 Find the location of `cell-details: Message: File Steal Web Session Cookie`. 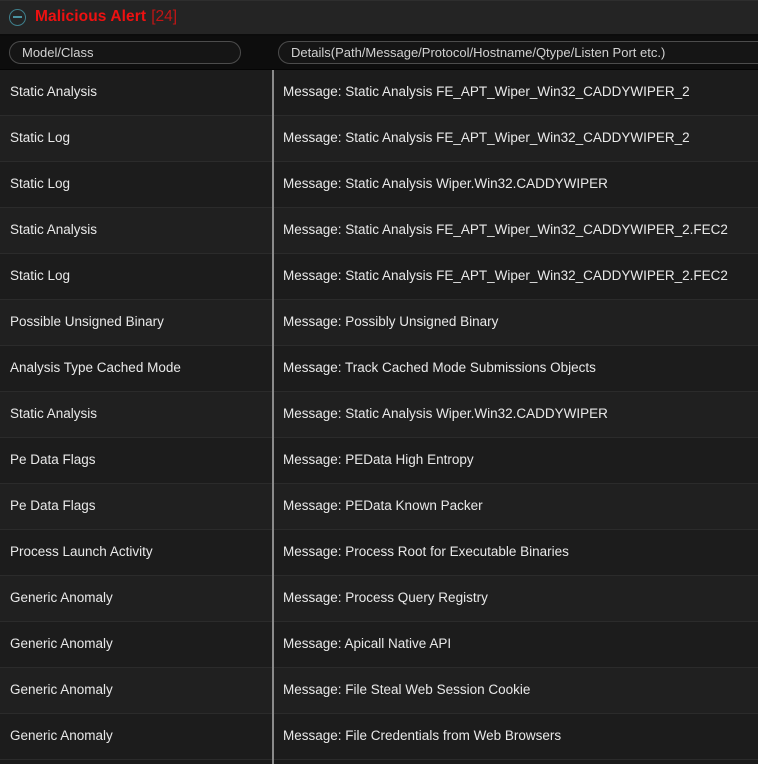

cell-details: Message: File Steal Web Session Cookie is located at coordinates (407, 690).